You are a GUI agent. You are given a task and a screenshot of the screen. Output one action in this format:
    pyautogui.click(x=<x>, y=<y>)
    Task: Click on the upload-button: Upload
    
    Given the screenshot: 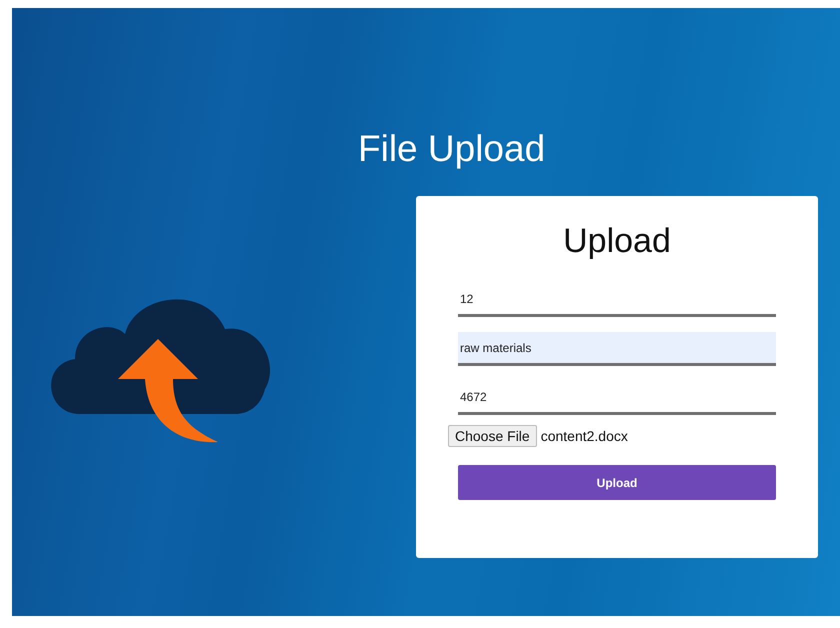 What is the action you would take?
    pyautogui.click(x=617, y=482)
    